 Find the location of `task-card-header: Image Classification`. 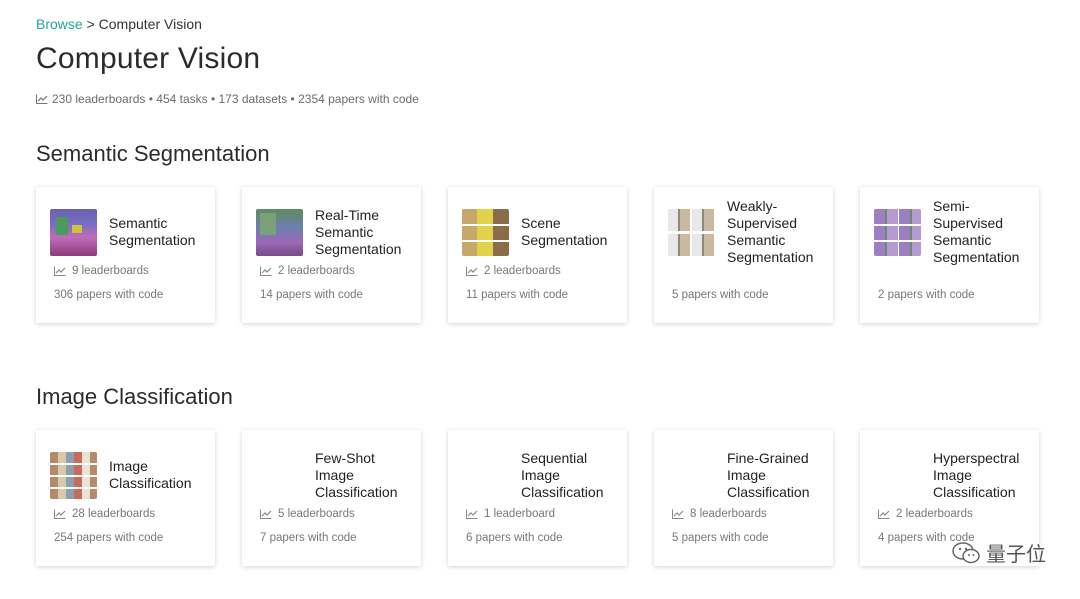

task-card-header: Image Classification is located at coordinates (129, 475).